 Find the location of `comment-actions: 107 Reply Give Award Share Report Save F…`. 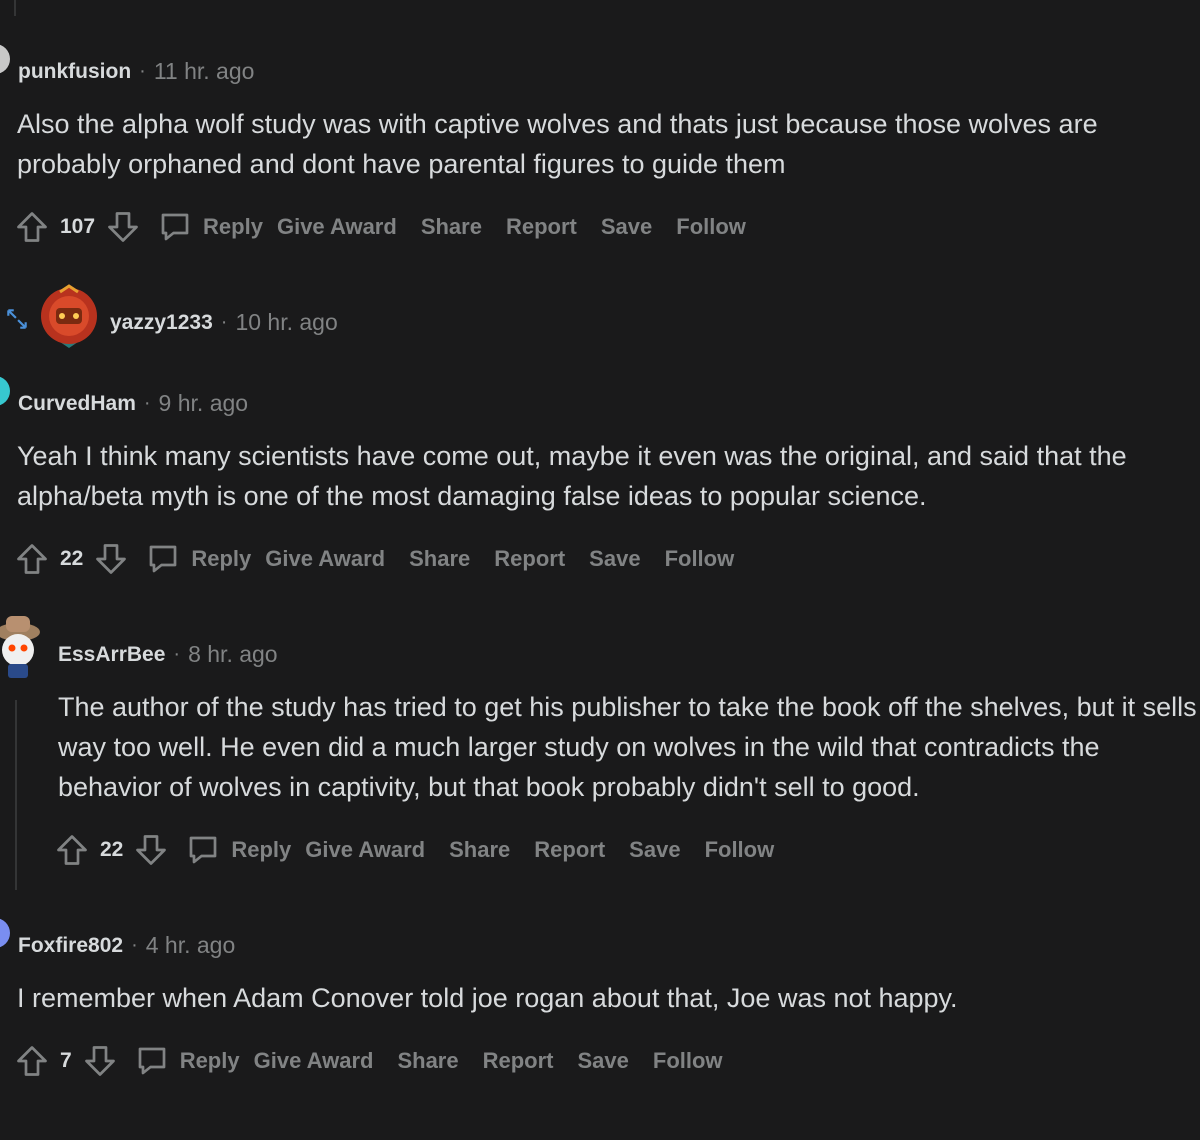

comment-actions: 107 Reply Give Award Share Report Save F… is located at coordinates (392, 227).